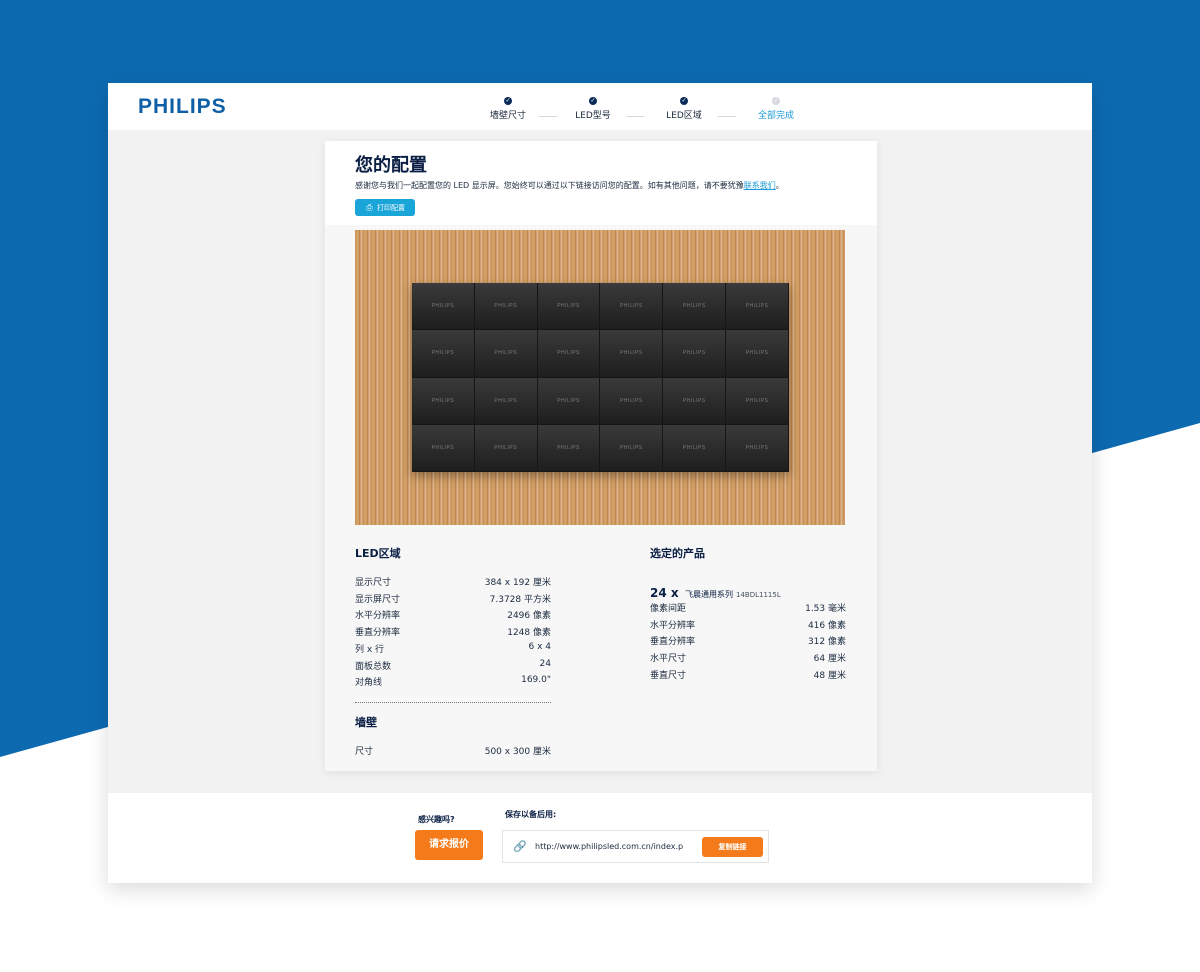 The image size is (1200, 972). What do you see at coordinates (453, 681) in the screenshot?
I see `spec-row: 对角线 169.0"` at bounding box center [453, 681].